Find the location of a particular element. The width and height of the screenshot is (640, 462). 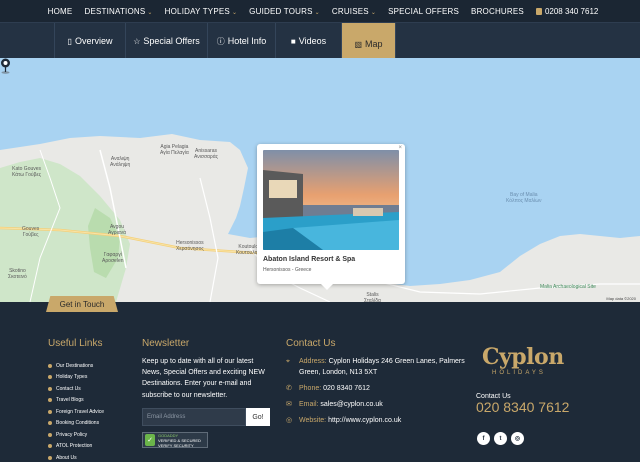

badge-line-3: VERIFY SECURITY is located at coordinates (176, 445).